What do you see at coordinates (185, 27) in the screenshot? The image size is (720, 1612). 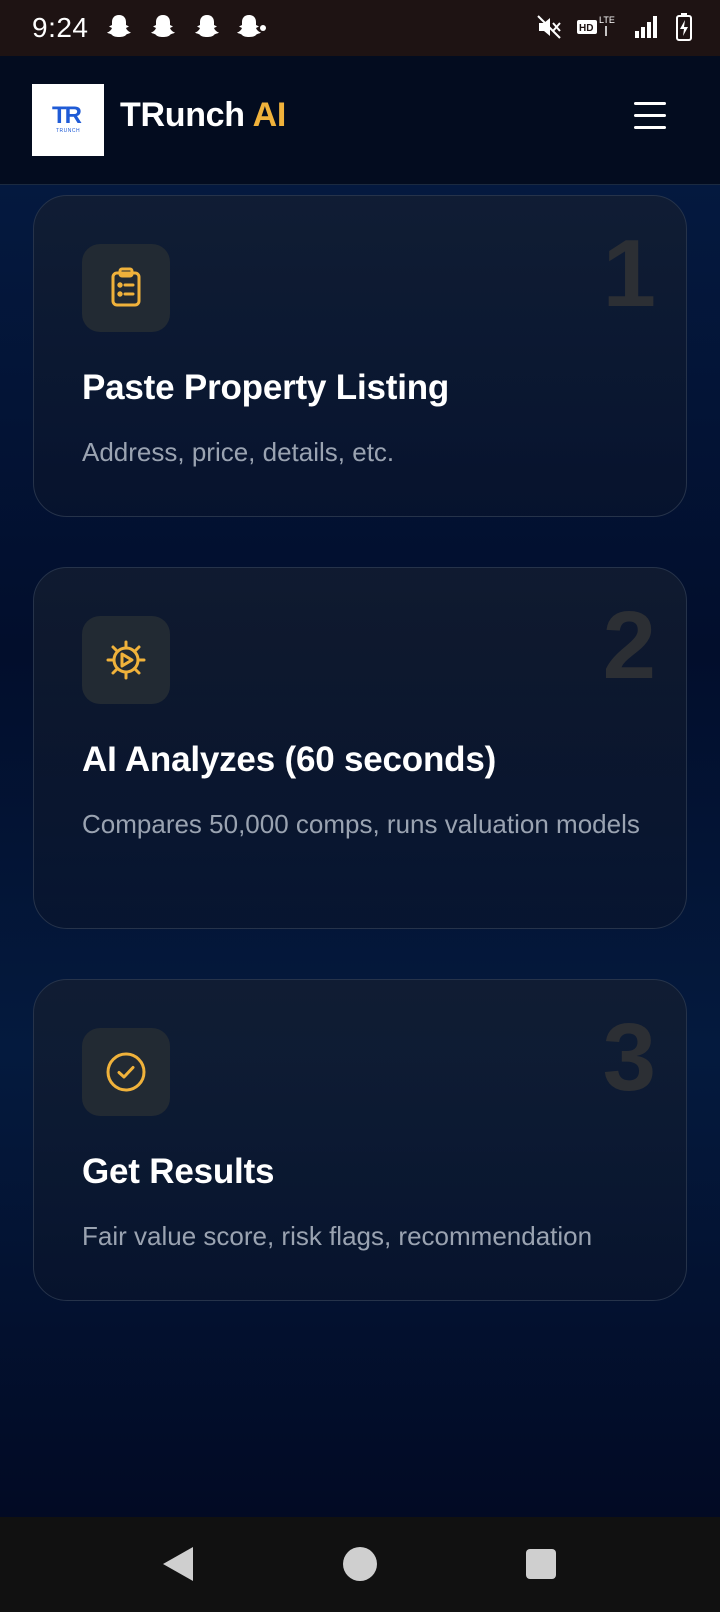 I see `notification-icons` at bounding box center [185, 27].